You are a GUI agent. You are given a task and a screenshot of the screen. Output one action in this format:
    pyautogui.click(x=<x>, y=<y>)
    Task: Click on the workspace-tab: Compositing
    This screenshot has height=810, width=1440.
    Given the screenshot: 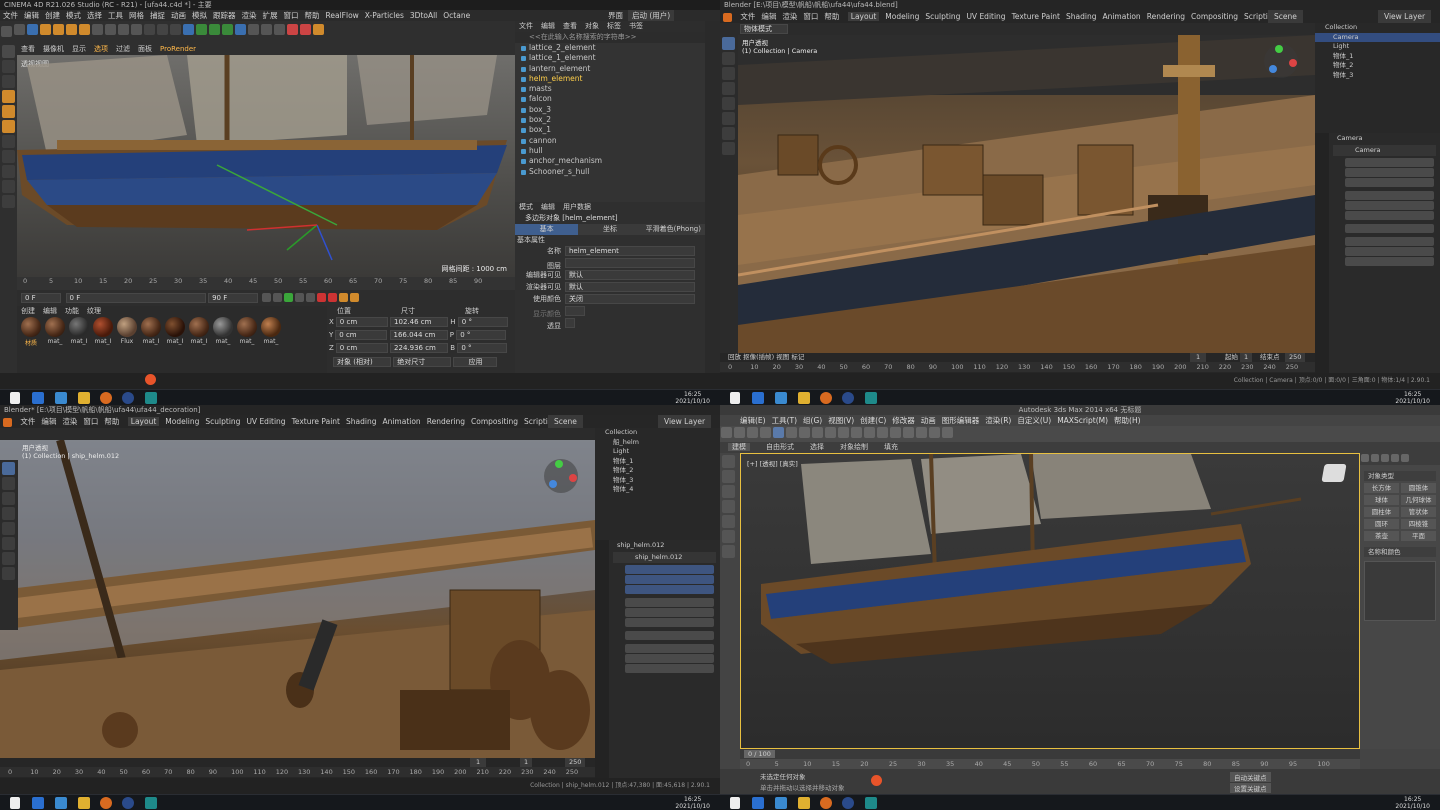 What is the action you would take?
    pyautogui.click(x=494, y=421)
    